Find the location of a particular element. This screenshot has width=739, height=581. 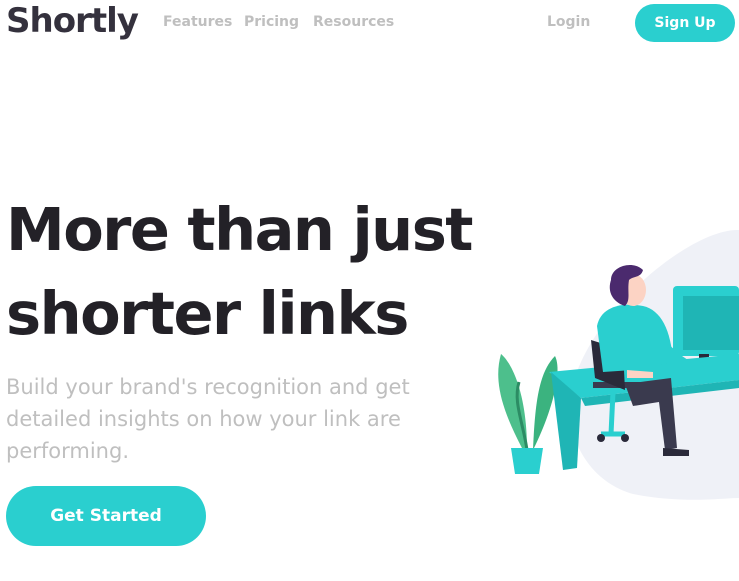

get-started-button: Get Started is located at coordinates (106, 516).